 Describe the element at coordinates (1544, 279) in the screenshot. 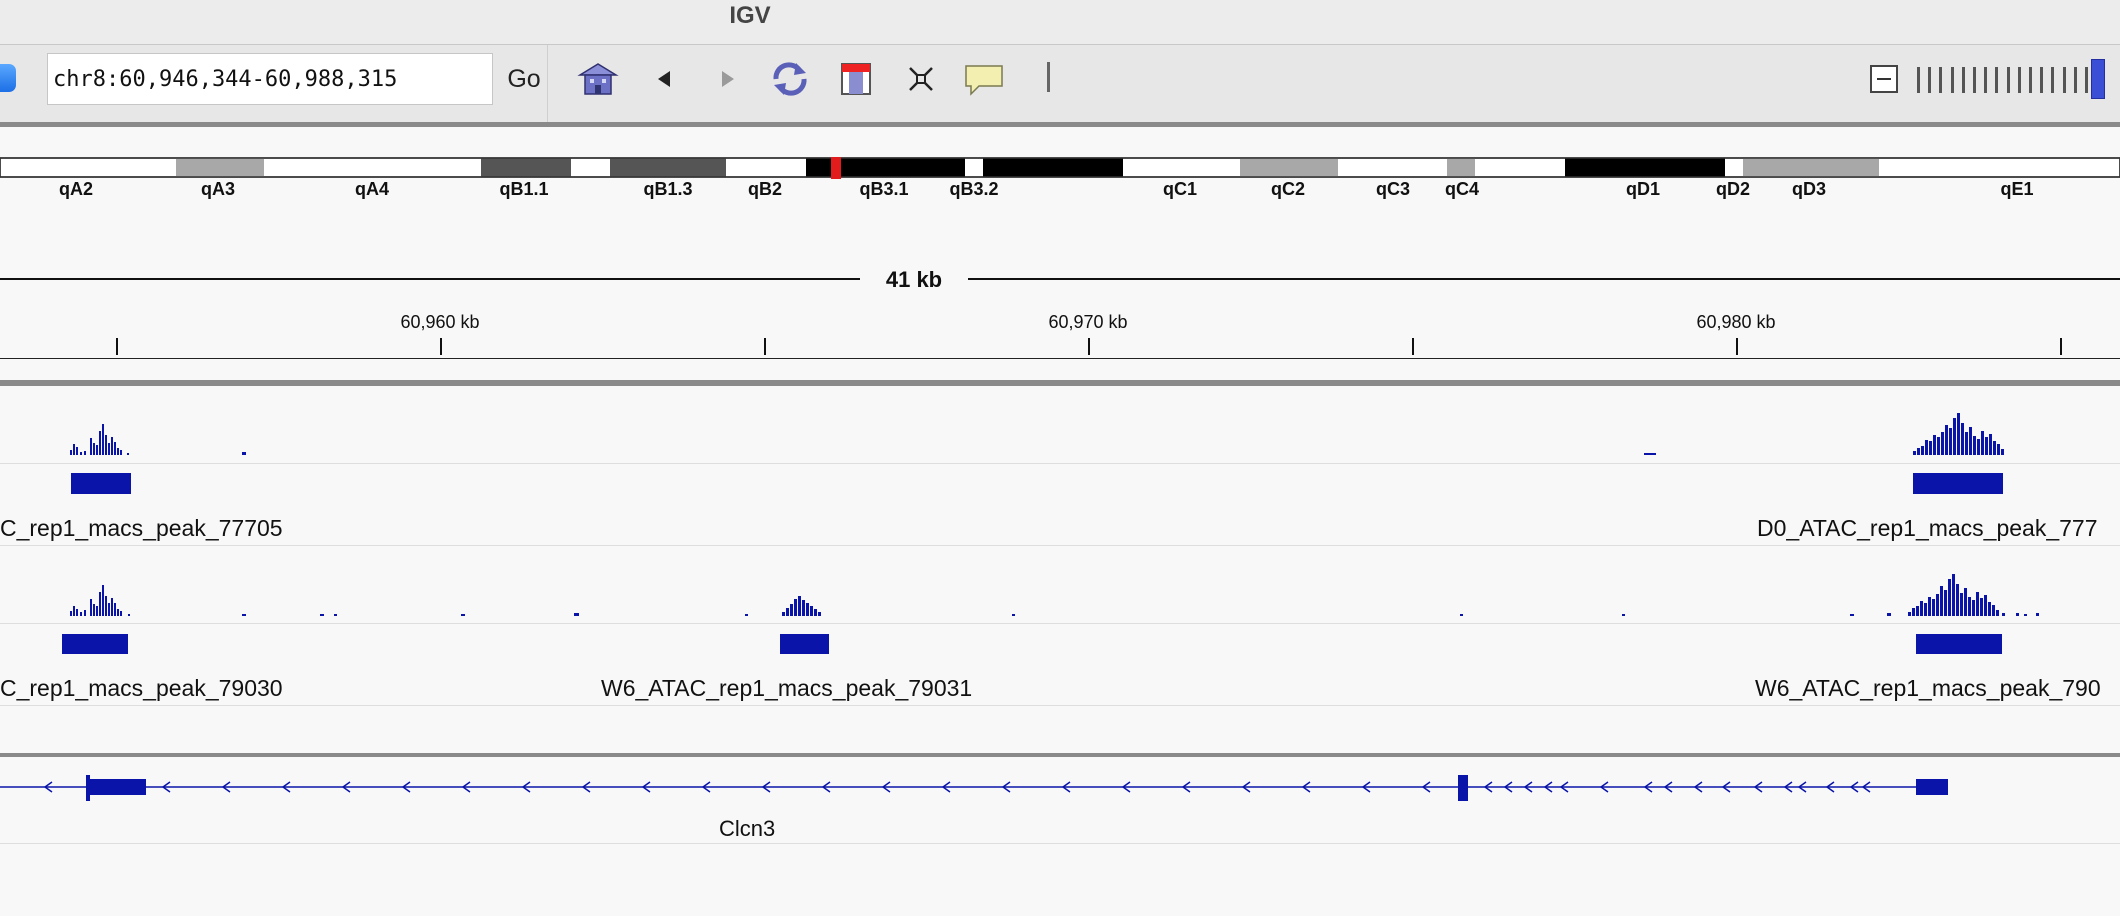

I see `ruler-span-line-right` at that location.